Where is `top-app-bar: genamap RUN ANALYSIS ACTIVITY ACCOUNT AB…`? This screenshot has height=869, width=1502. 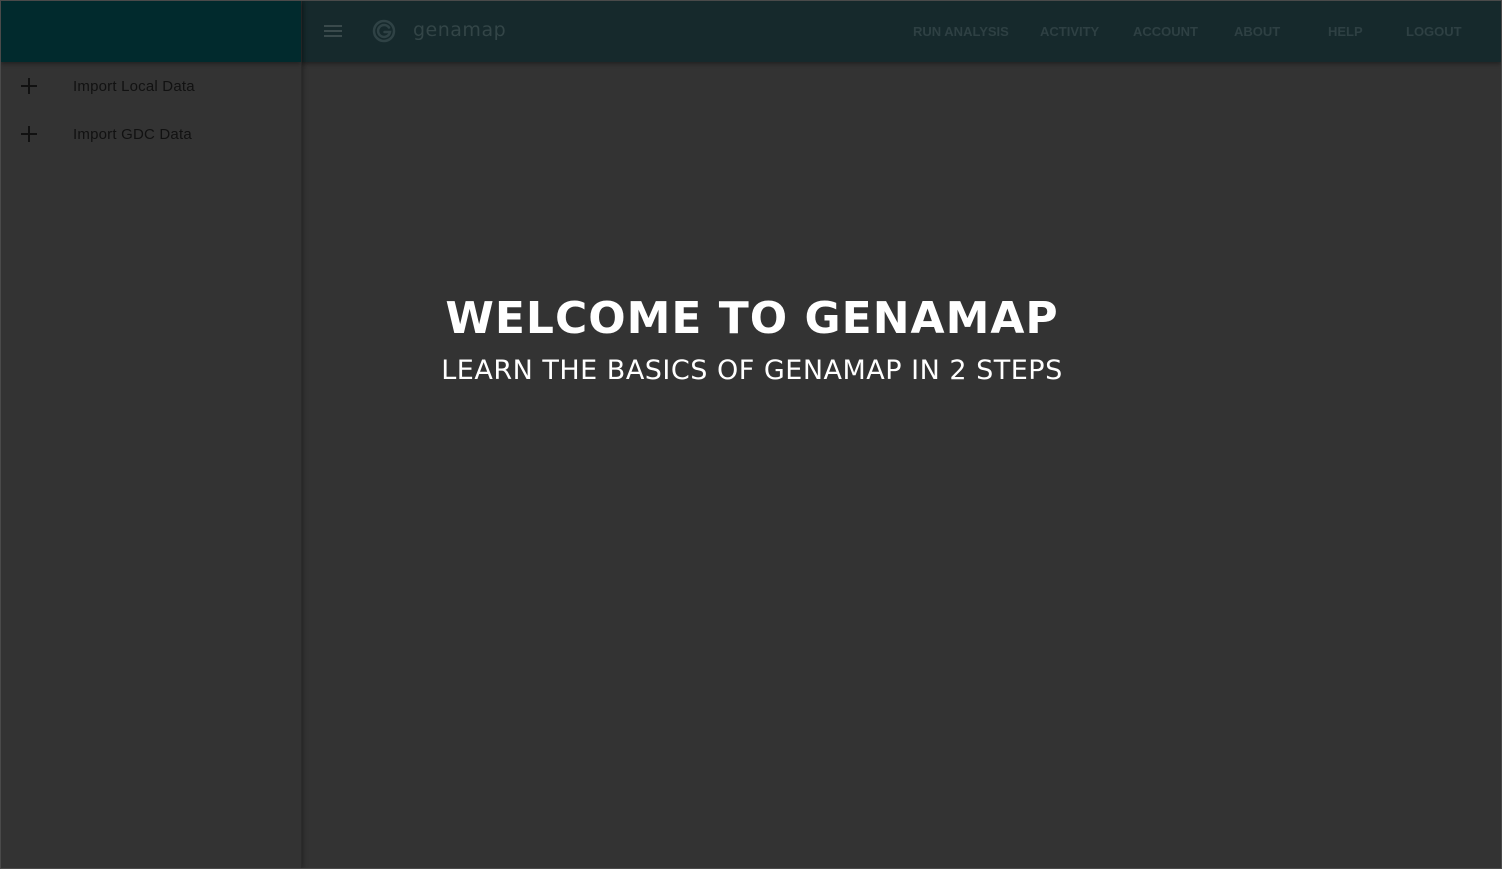
top-app-bar: genamap RUN ANALYSIS ACTIVITY ACCOUNT AB… is located at coordinates (901, 31).